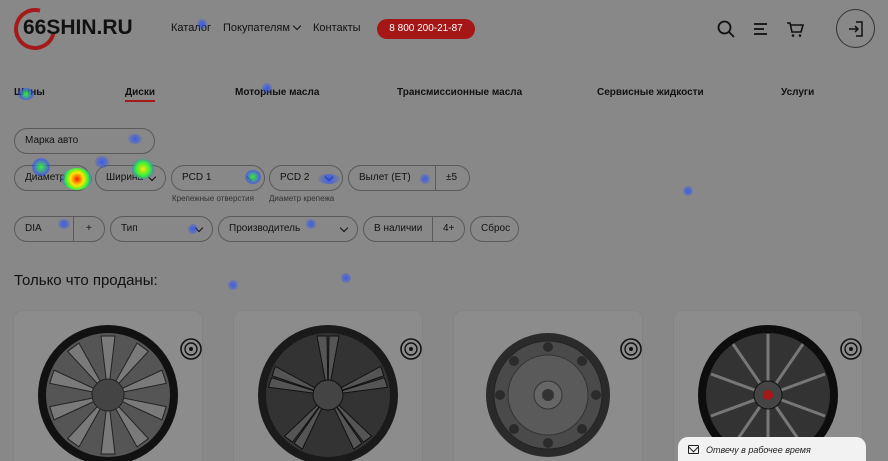 This screenshot has height=461, width=888. I want to click on category-service-fluids: Сервисные жидкости, so click(650, 92).